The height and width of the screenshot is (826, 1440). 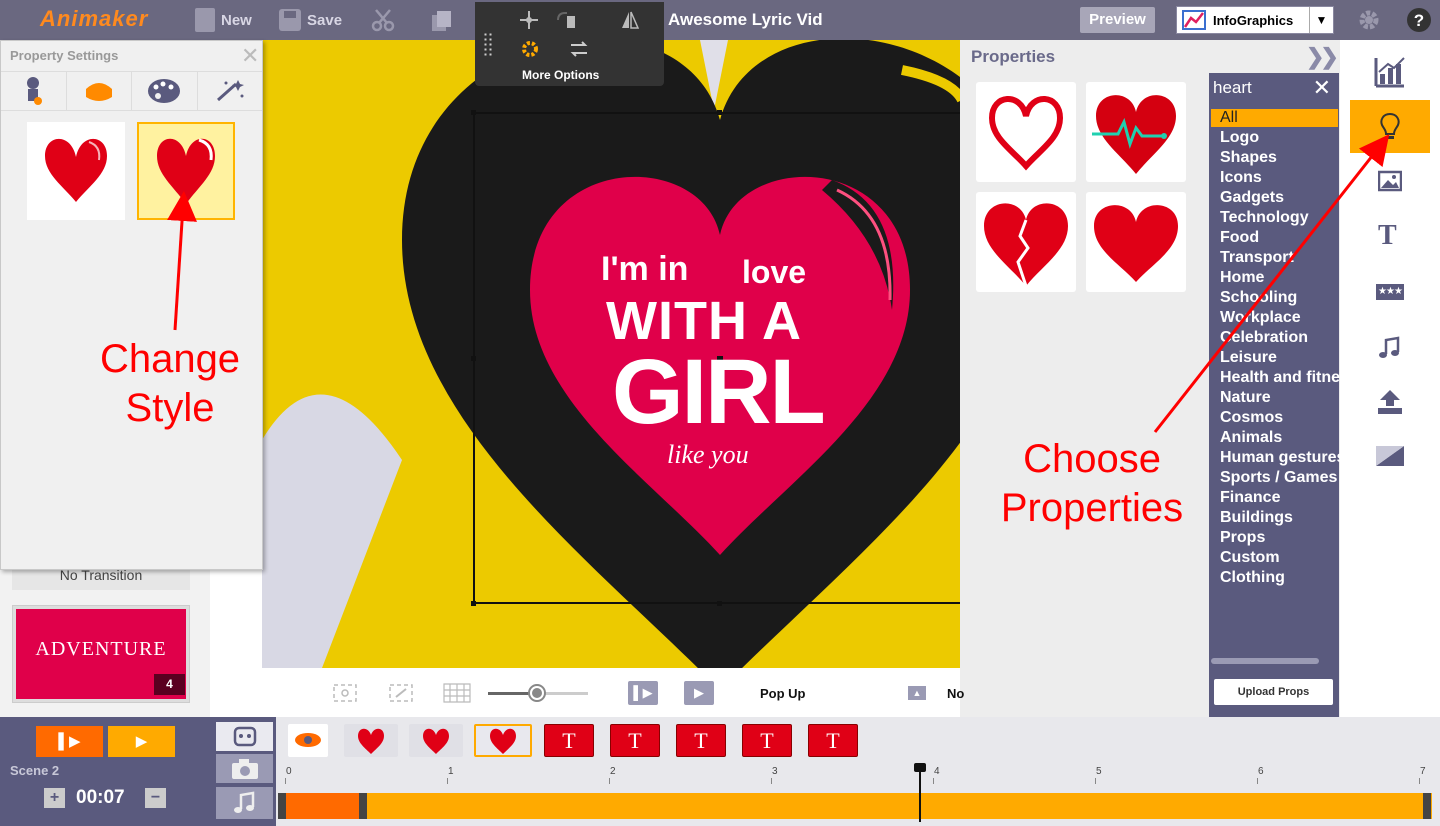 What do you see at coordinates (101, 654) in the screenshot?
I see `scene-thumbnail: ADVENTURE 4` at bounding box center [101, 654].